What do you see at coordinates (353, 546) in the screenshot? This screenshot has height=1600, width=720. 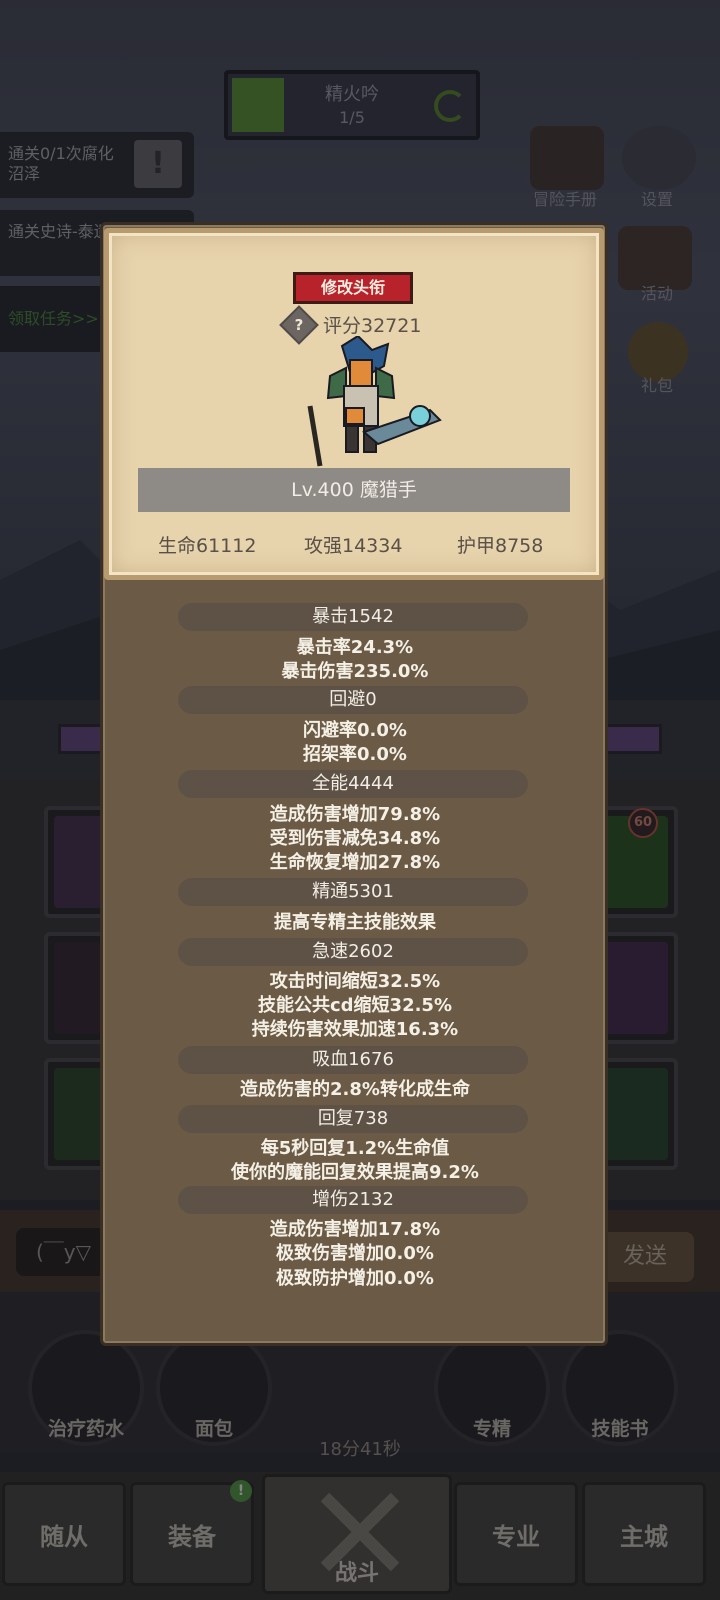 I see `attack-power-stat: 攻强14334` at bounding box center [353, 546].